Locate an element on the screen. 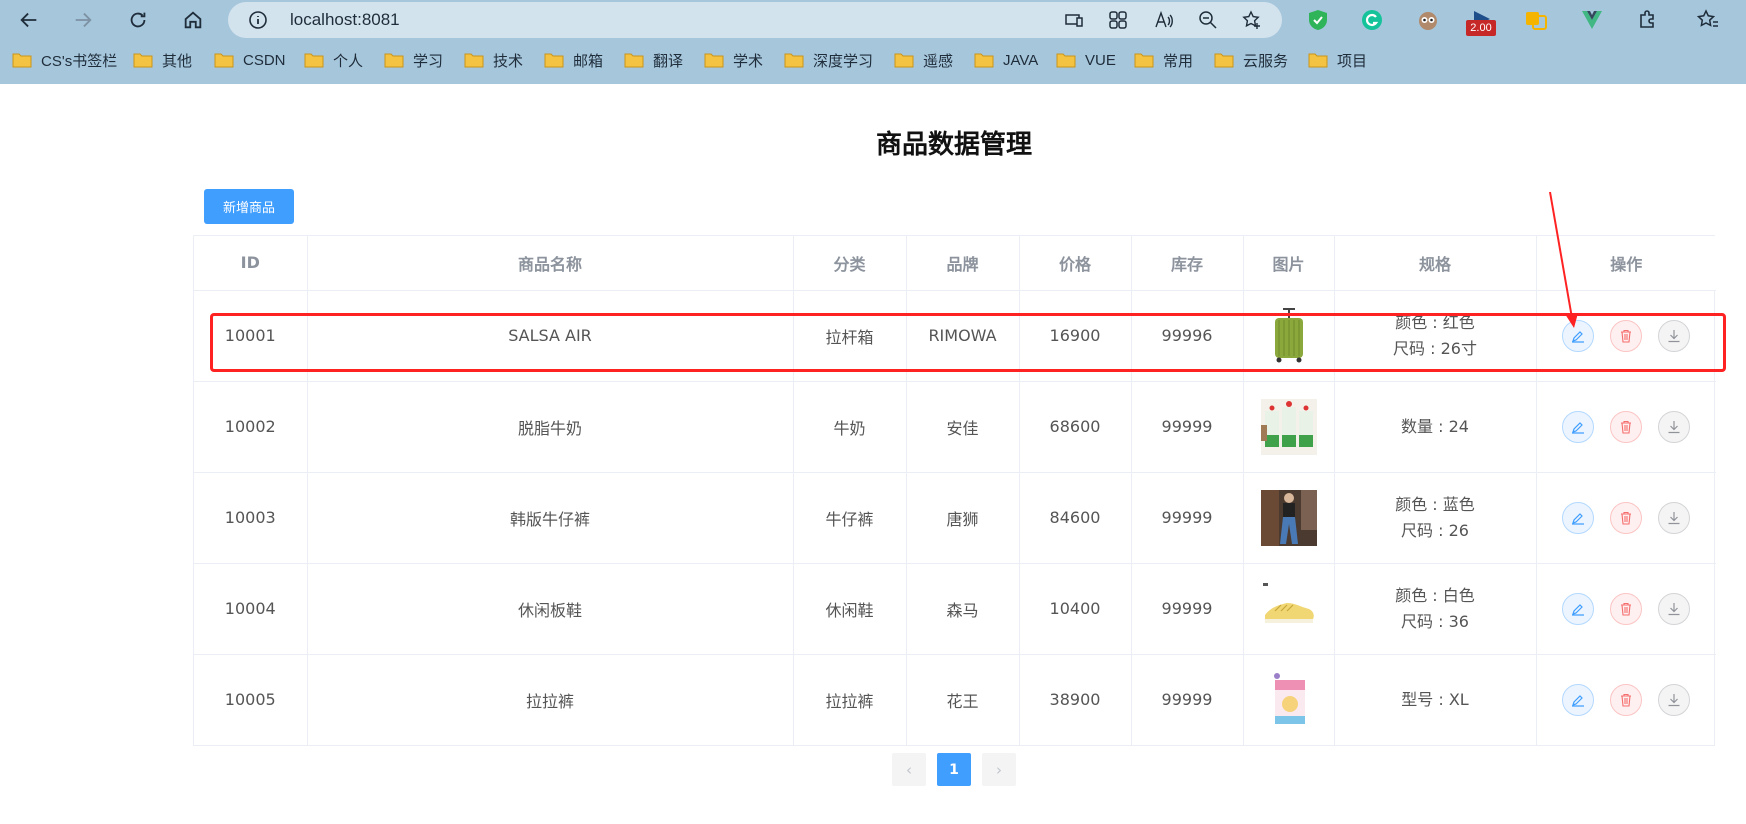 This screenshot has width=1746, height=824. column-header: 库存 is located at coordinates (1187, 263).